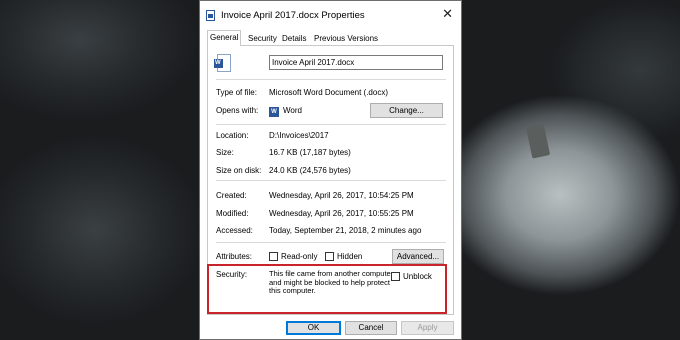  I want to click on cancel-button: Cancel, so click(371, 328).